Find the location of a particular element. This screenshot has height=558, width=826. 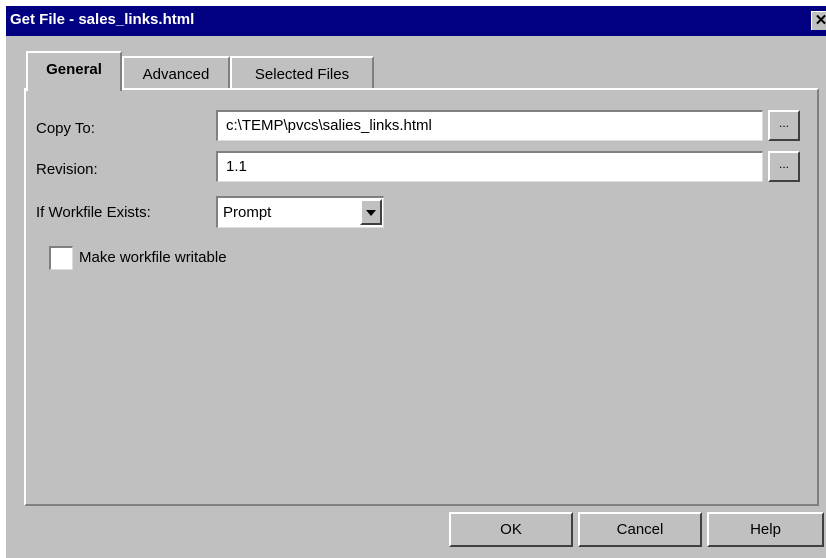

make-writable-checkbox is located at coordinates (61, 258).